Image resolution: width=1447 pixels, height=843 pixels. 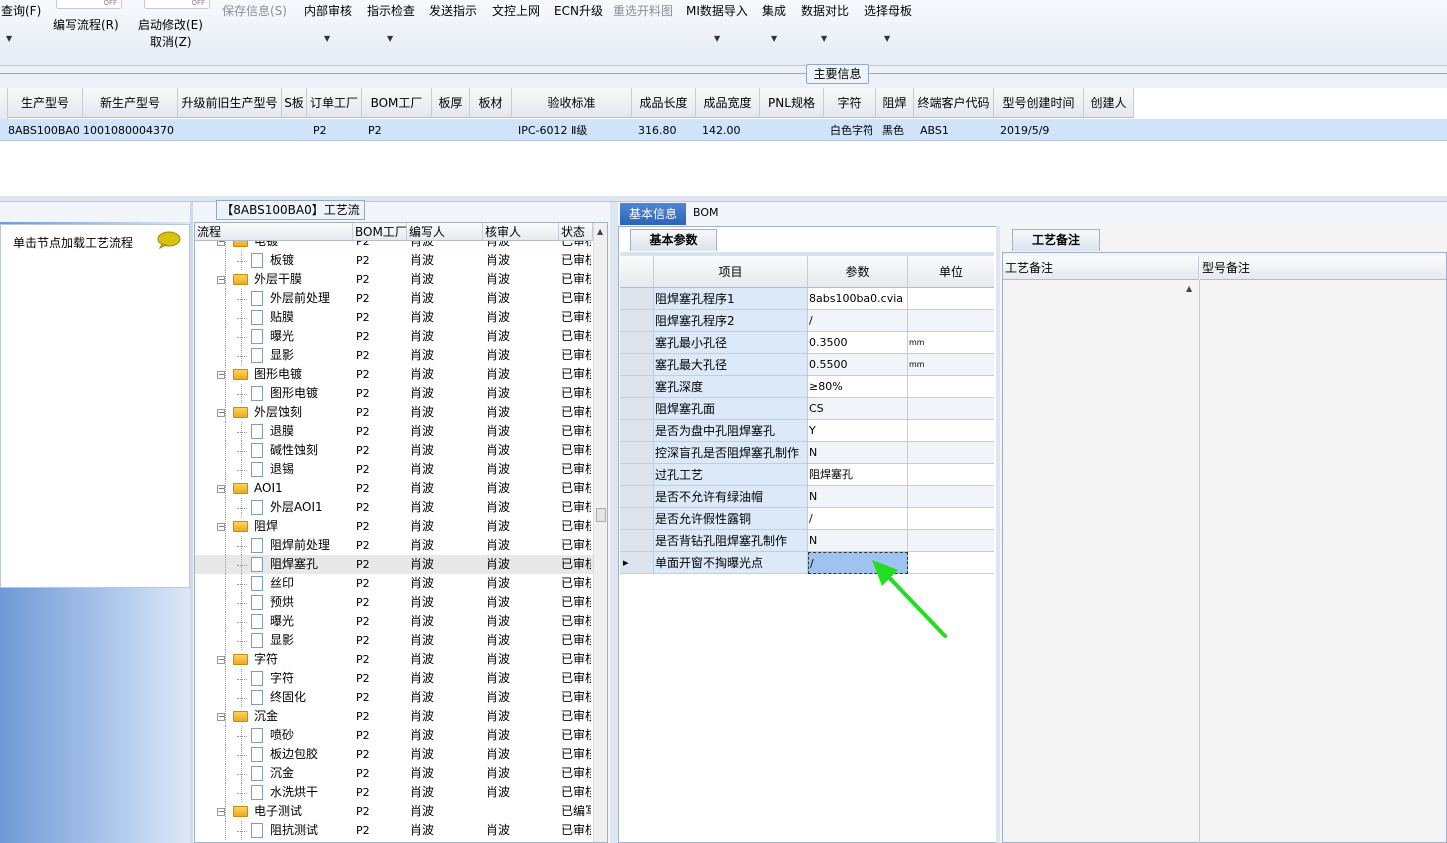 I want to click on tree-row: 阻焊前处理 P2 肖波 肖波 已审核, so click(x=394, y=545).